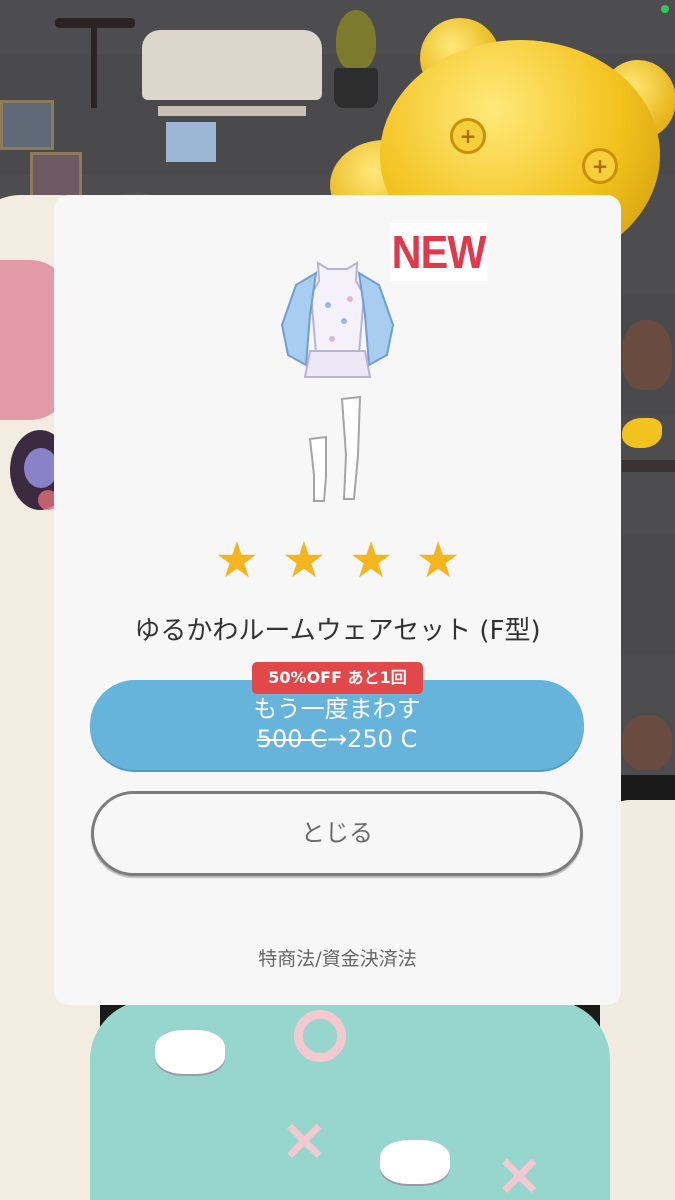  What do you see at coordinates (95, 63) in the screenshot?
I see `side-table` at bounding box center [95, 63].